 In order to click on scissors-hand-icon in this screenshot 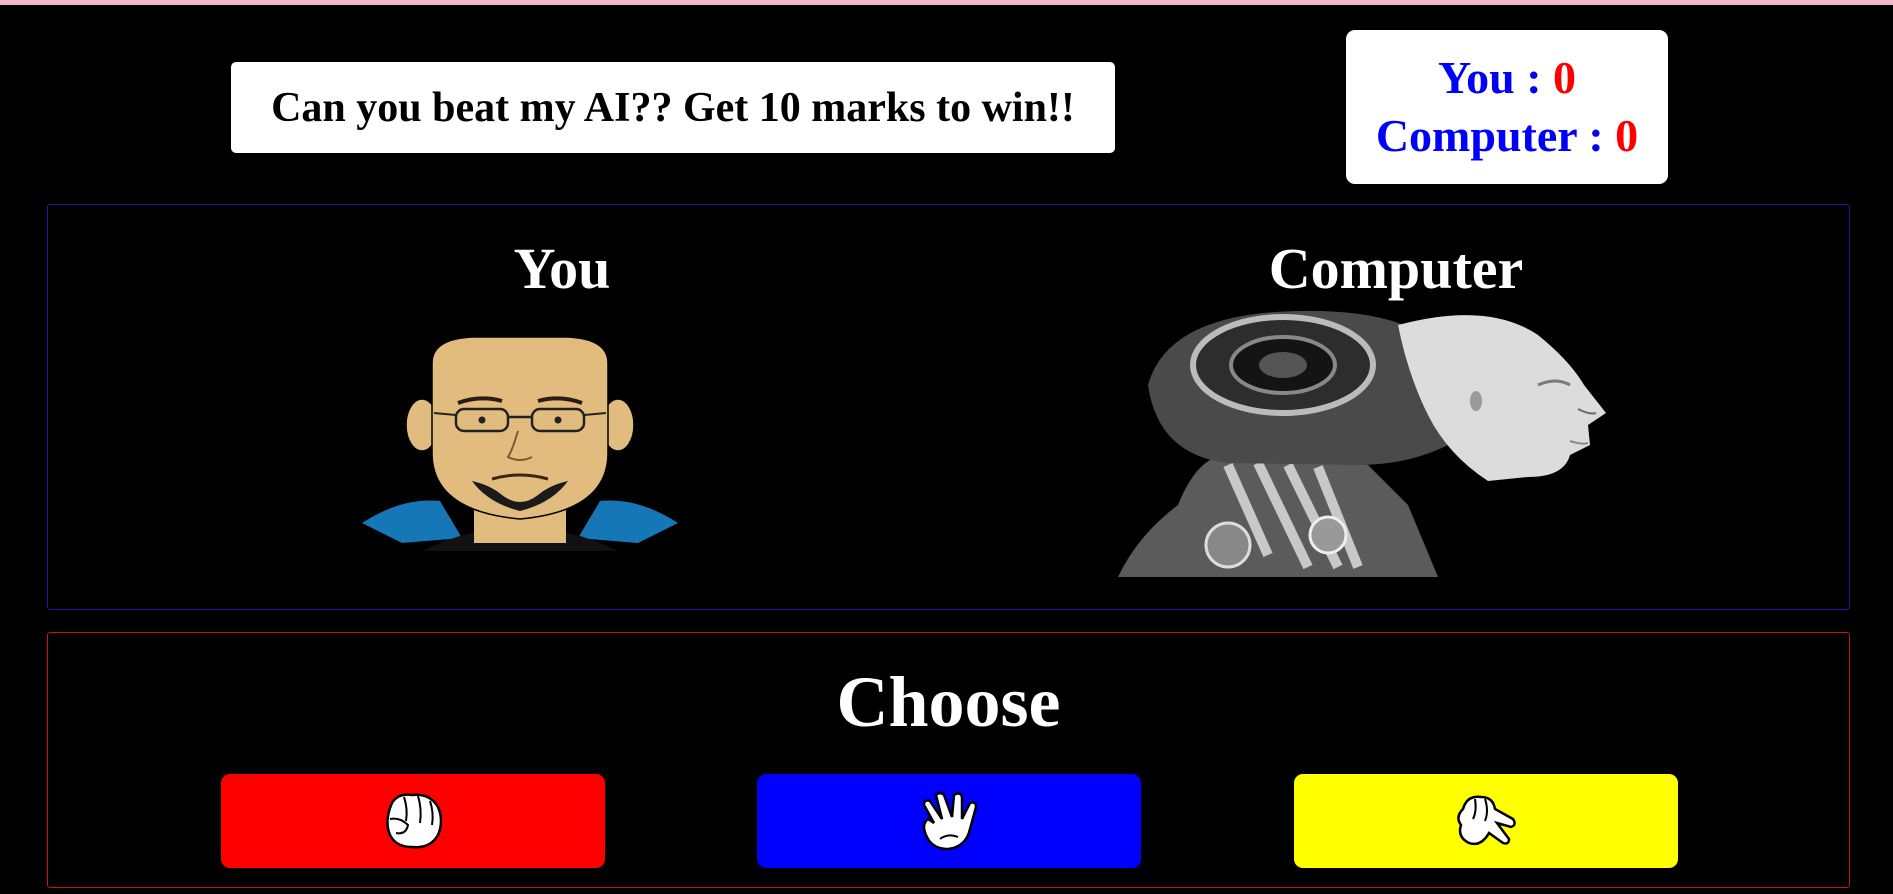, I will do `click(1486, 820)`.